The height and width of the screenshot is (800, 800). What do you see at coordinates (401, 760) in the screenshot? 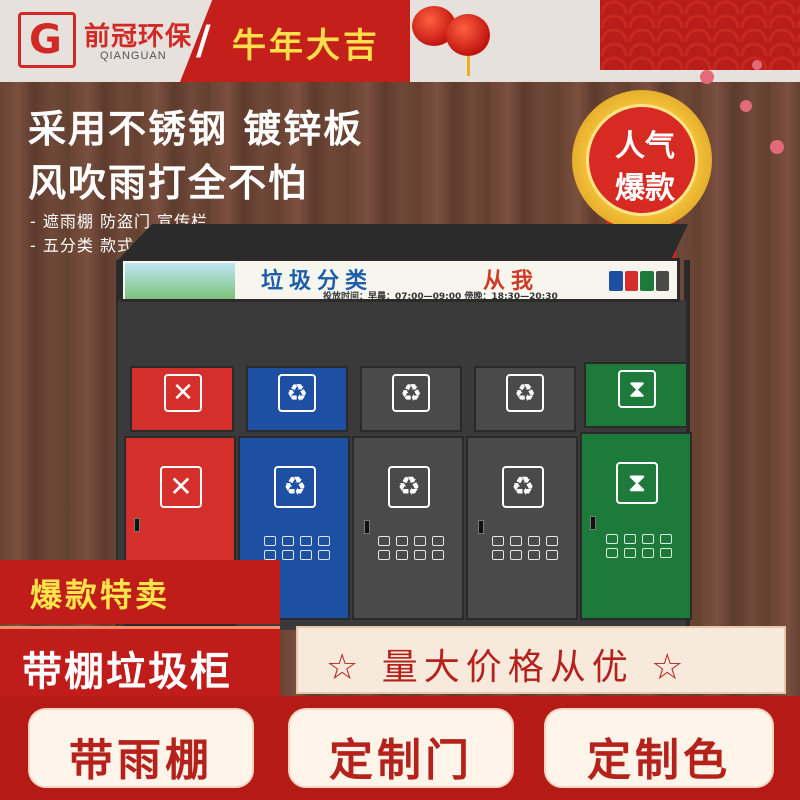
I see `feature-label: 定制门` at bounding box center [401, 760].